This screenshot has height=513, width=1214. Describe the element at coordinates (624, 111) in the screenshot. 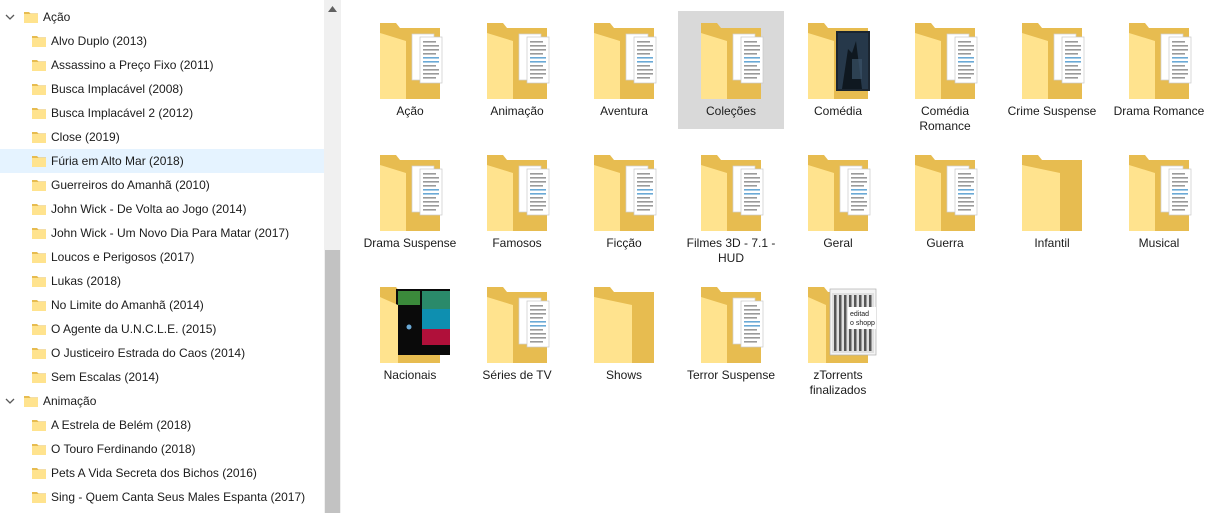

I see `folder-label: Aventura` at that location.